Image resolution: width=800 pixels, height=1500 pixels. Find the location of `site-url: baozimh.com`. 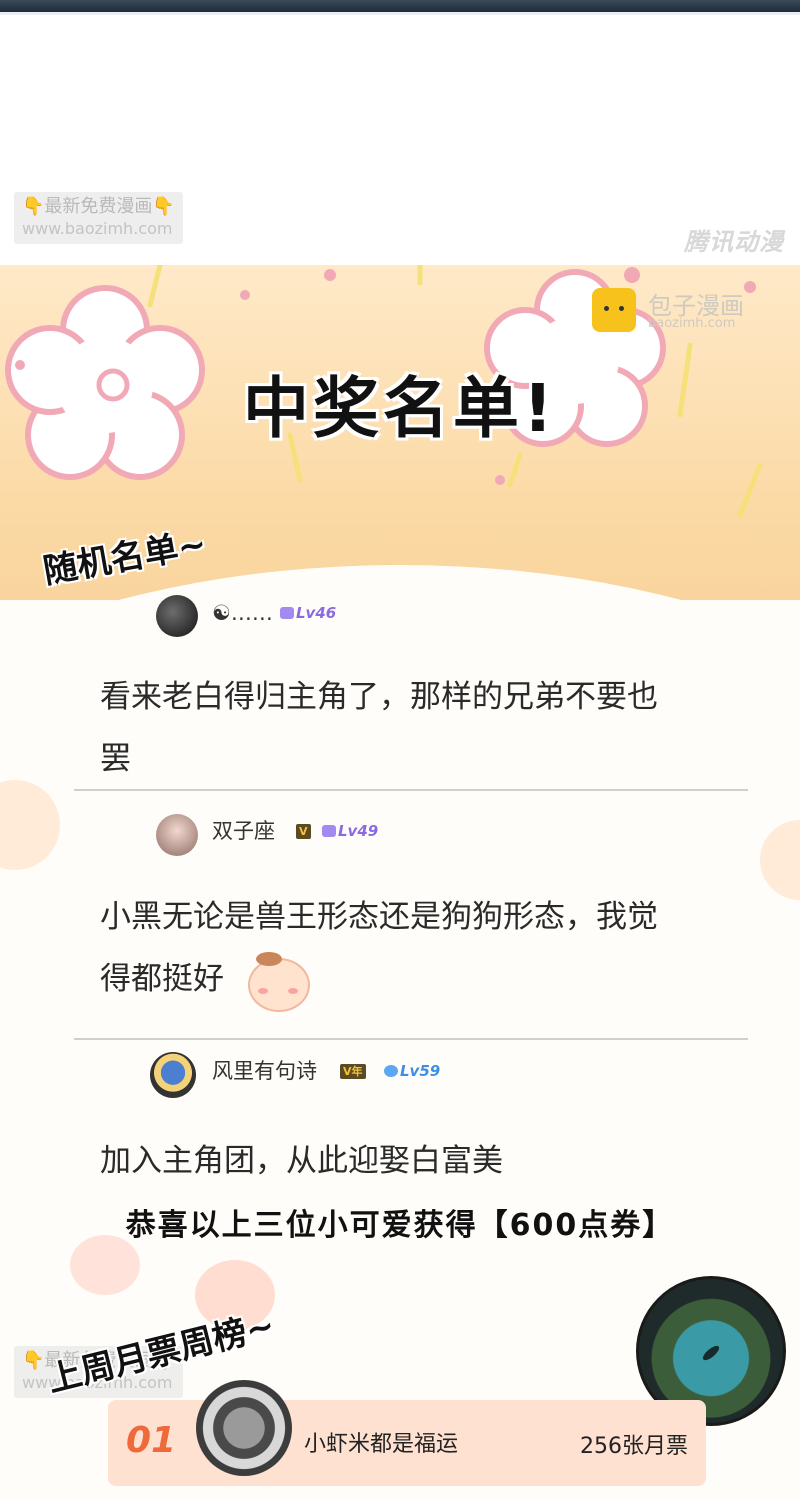

site-url: baozimh.com is located at coordinates (692, 323).